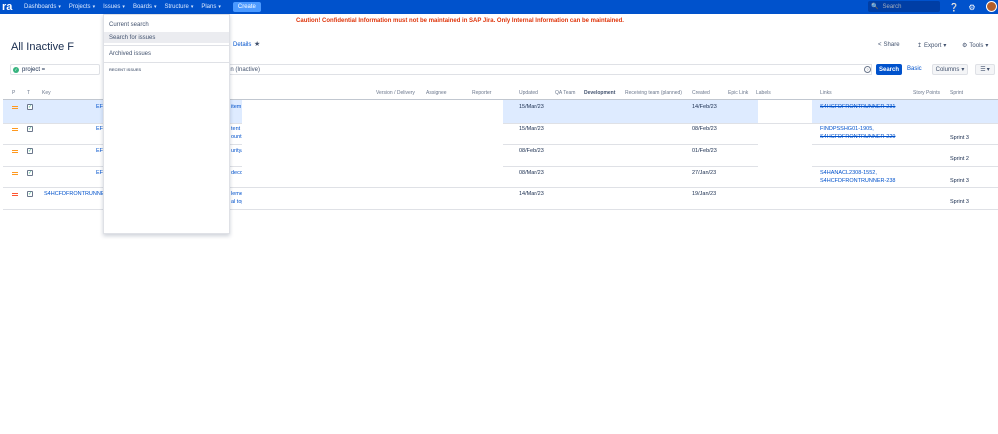 The width and height of the screenshot is (998, 434). I want to click on export-button: ↥ Export ▾, so click(932, 46).